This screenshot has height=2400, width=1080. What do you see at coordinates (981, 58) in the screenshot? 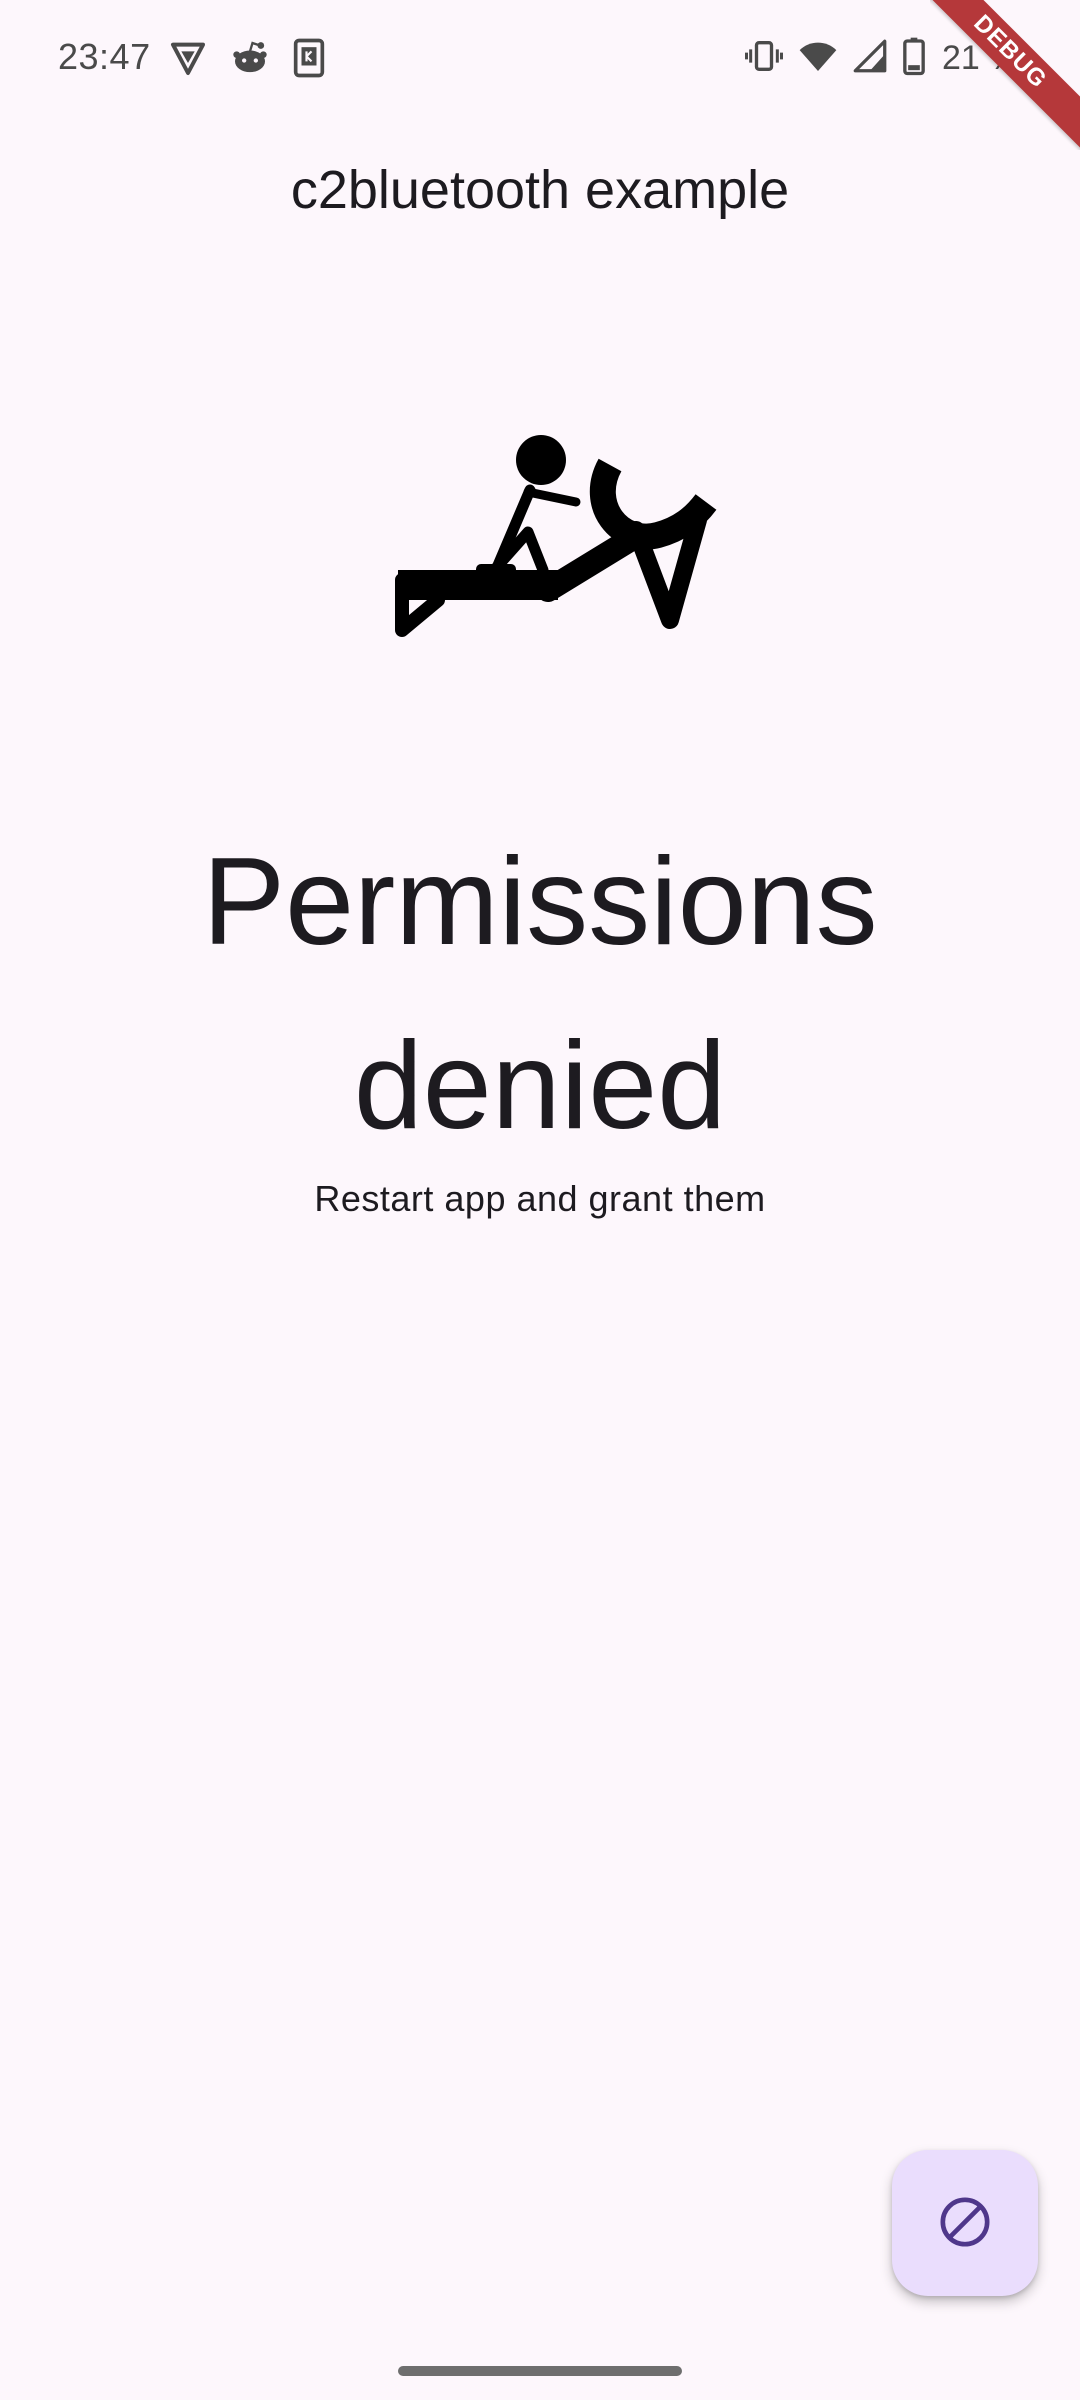
I see `battery-percent: 21 %` at bounding box center [981, 58].